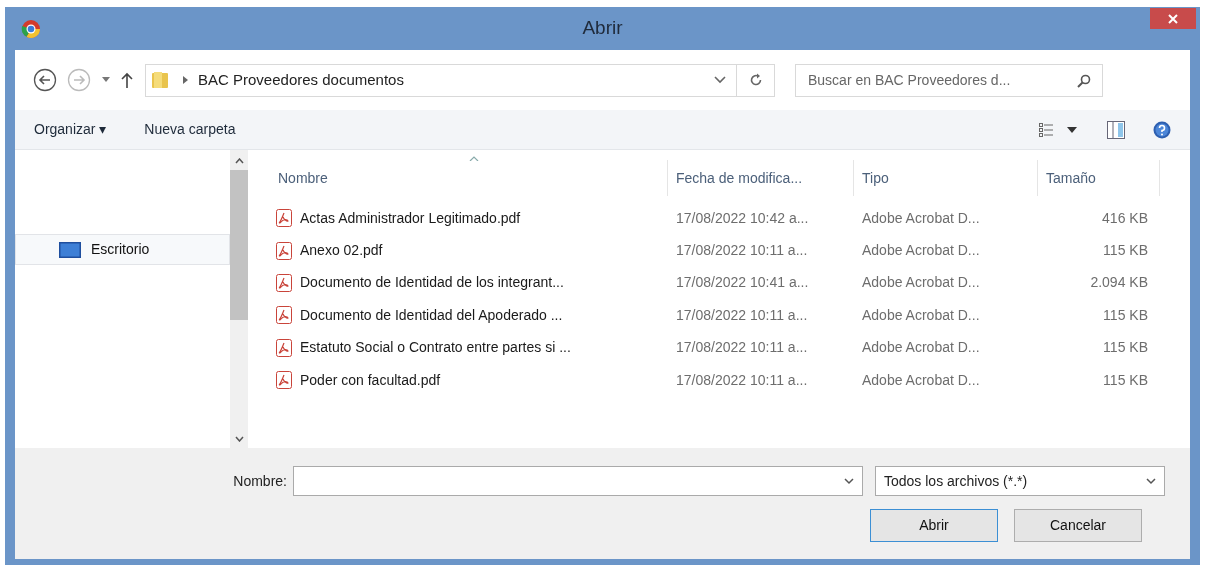  I want to click on file-type-dropdown: Todos los archivos (*.*), so click(1020, 481).